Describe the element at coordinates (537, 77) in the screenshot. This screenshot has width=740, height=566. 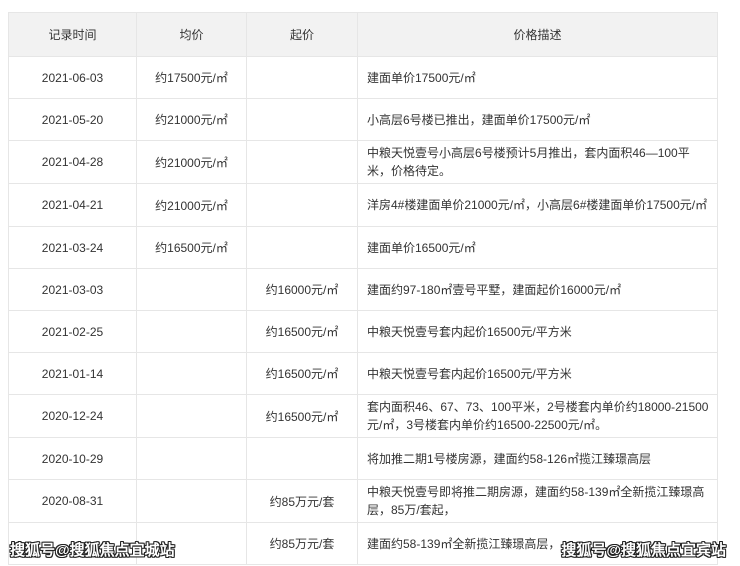
I see `cell-price-description: 建面单价17500元/㎡` at that location.